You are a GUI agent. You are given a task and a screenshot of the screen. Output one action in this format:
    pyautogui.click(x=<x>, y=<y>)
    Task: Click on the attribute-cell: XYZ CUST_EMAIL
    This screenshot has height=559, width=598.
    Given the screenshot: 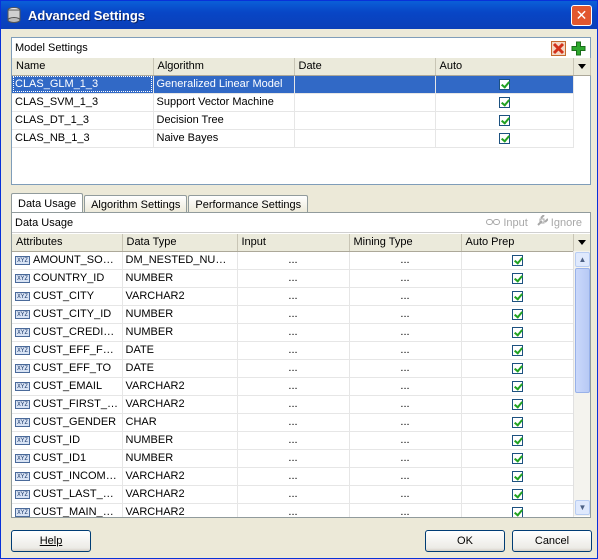 What is the action you would take?
    pyautogui.click(x=67, y=386)
    